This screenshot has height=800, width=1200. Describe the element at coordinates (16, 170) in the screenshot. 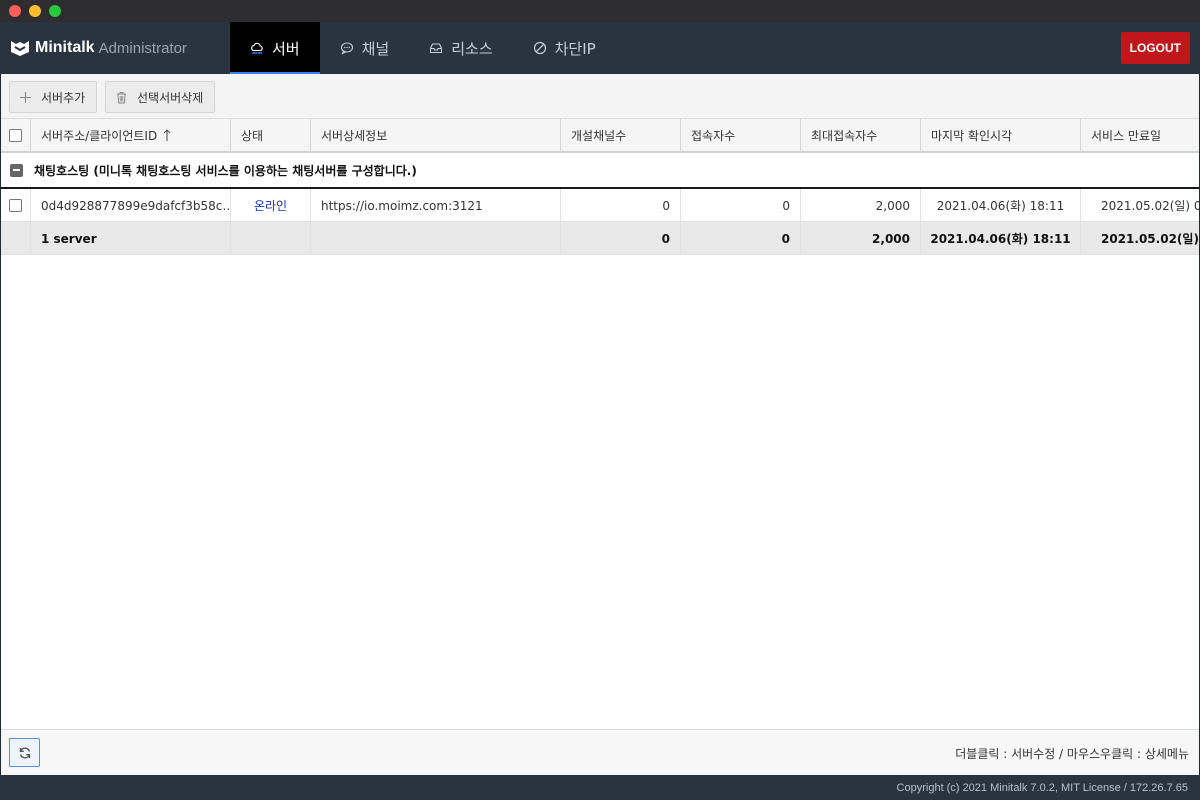

I see `collapse-group-icon` at that location.